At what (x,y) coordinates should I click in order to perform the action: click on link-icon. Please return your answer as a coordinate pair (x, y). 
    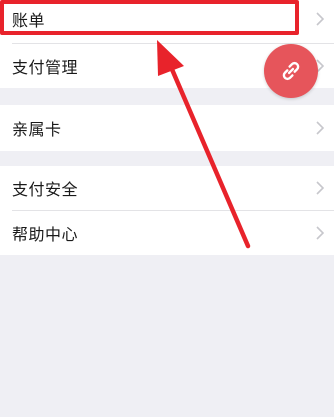
    Looking at the image, I should click on (291, 71).